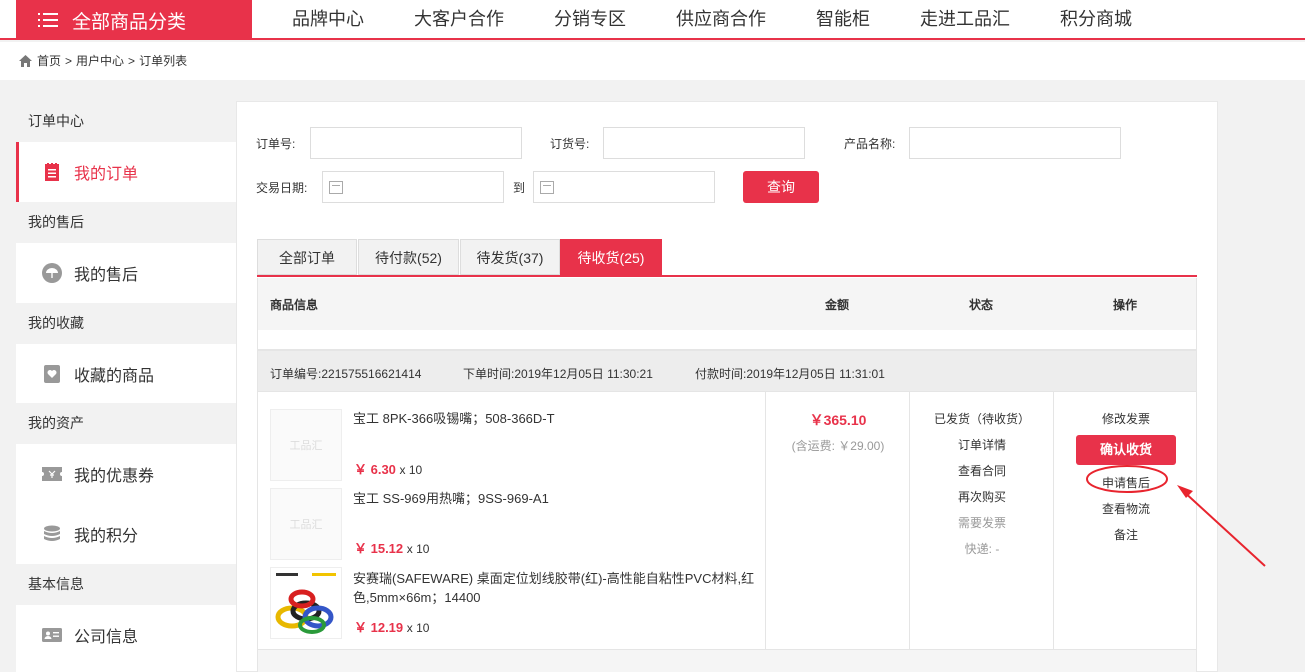  I want to click on remark-link: 备注, so click(1126, 534).